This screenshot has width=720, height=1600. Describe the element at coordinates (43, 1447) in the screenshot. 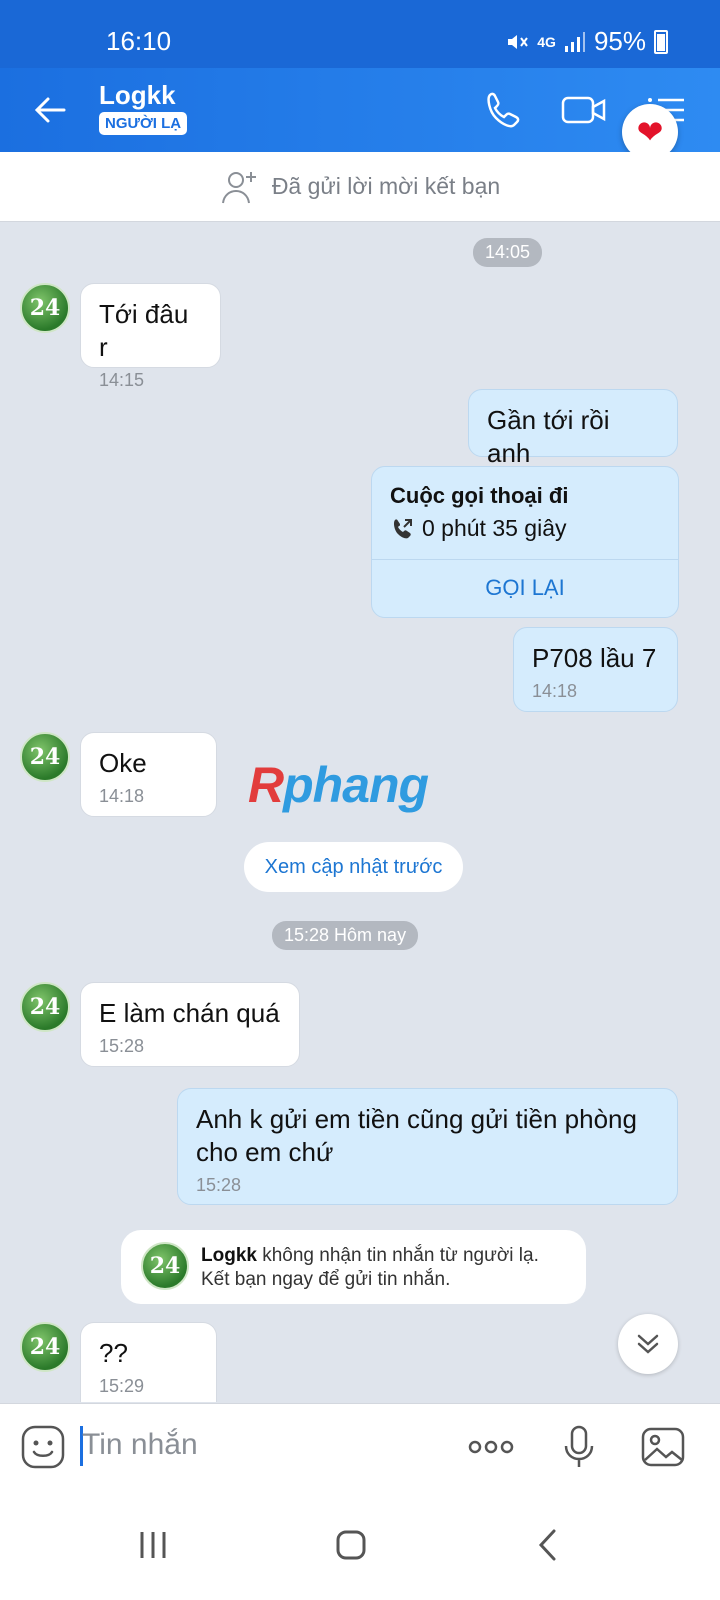

I see `emoji-icon` at that location.